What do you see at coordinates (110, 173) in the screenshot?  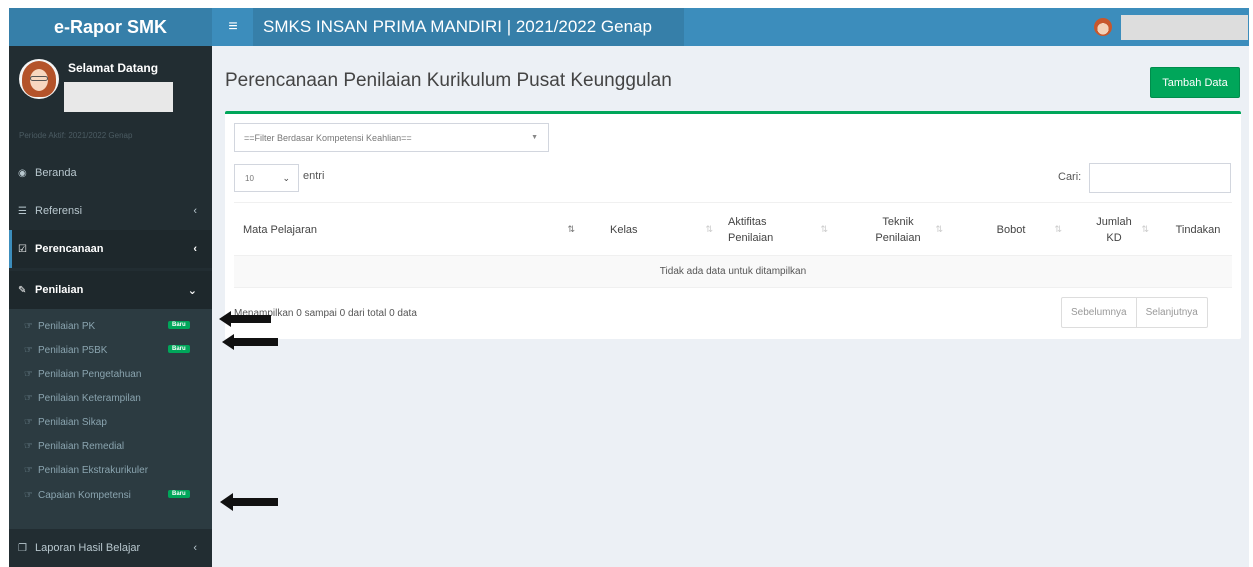 I see `sidebar-item-beranda: ◉ Beranda` at bounding box center [110, 173].